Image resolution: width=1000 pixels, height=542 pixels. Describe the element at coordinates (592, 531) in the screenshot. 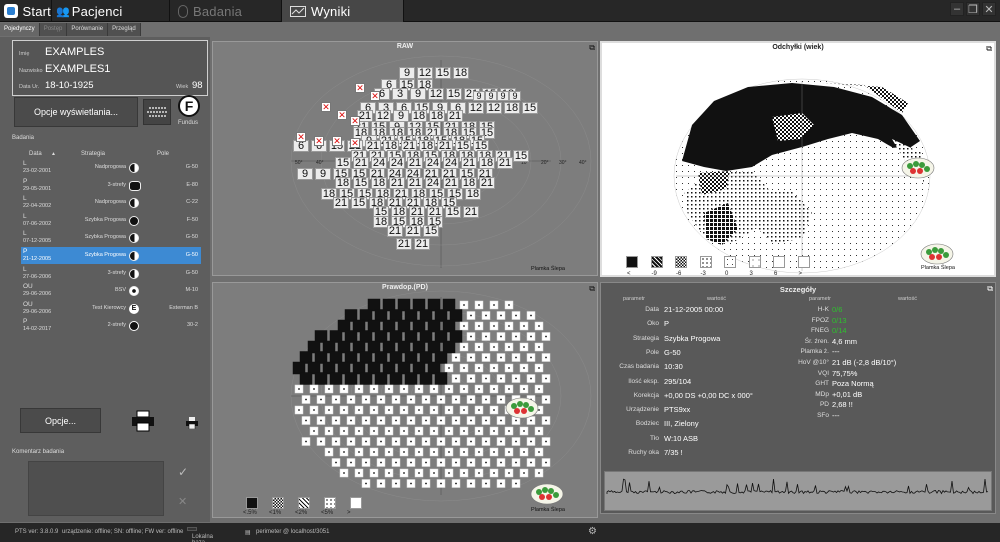

I see `connection-gear-icon: ⚙` at that location.